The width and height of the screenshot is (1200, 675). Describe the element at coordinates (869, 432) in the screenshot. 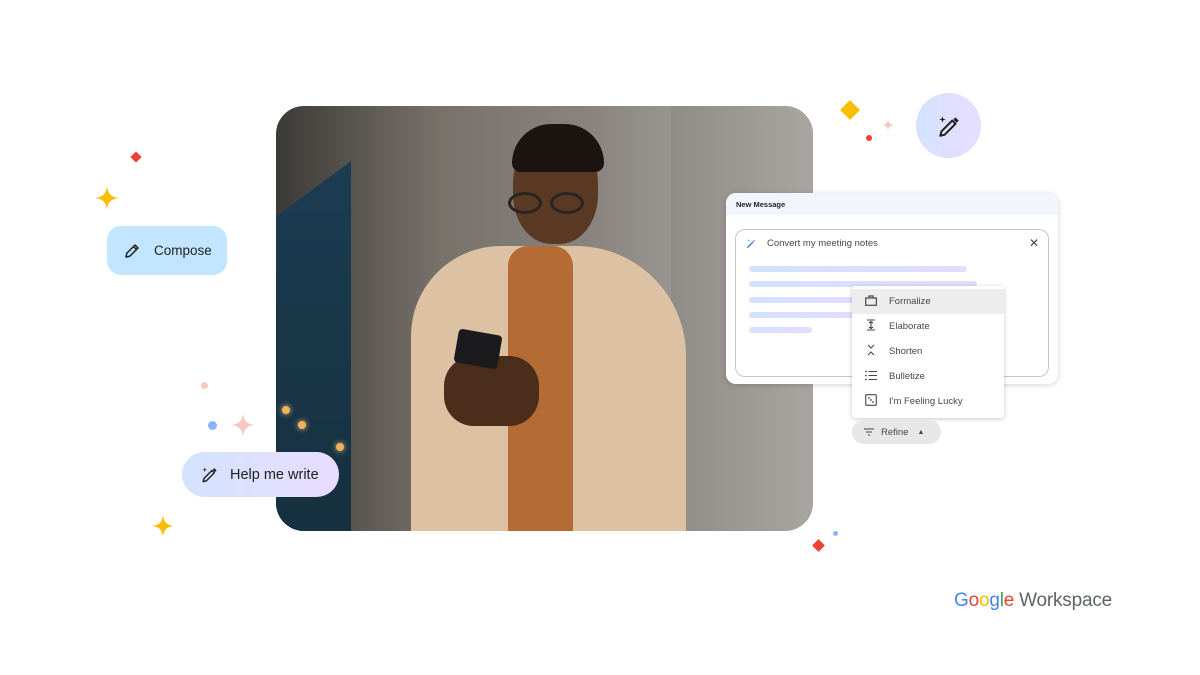

I see `filter-icon` at that location.